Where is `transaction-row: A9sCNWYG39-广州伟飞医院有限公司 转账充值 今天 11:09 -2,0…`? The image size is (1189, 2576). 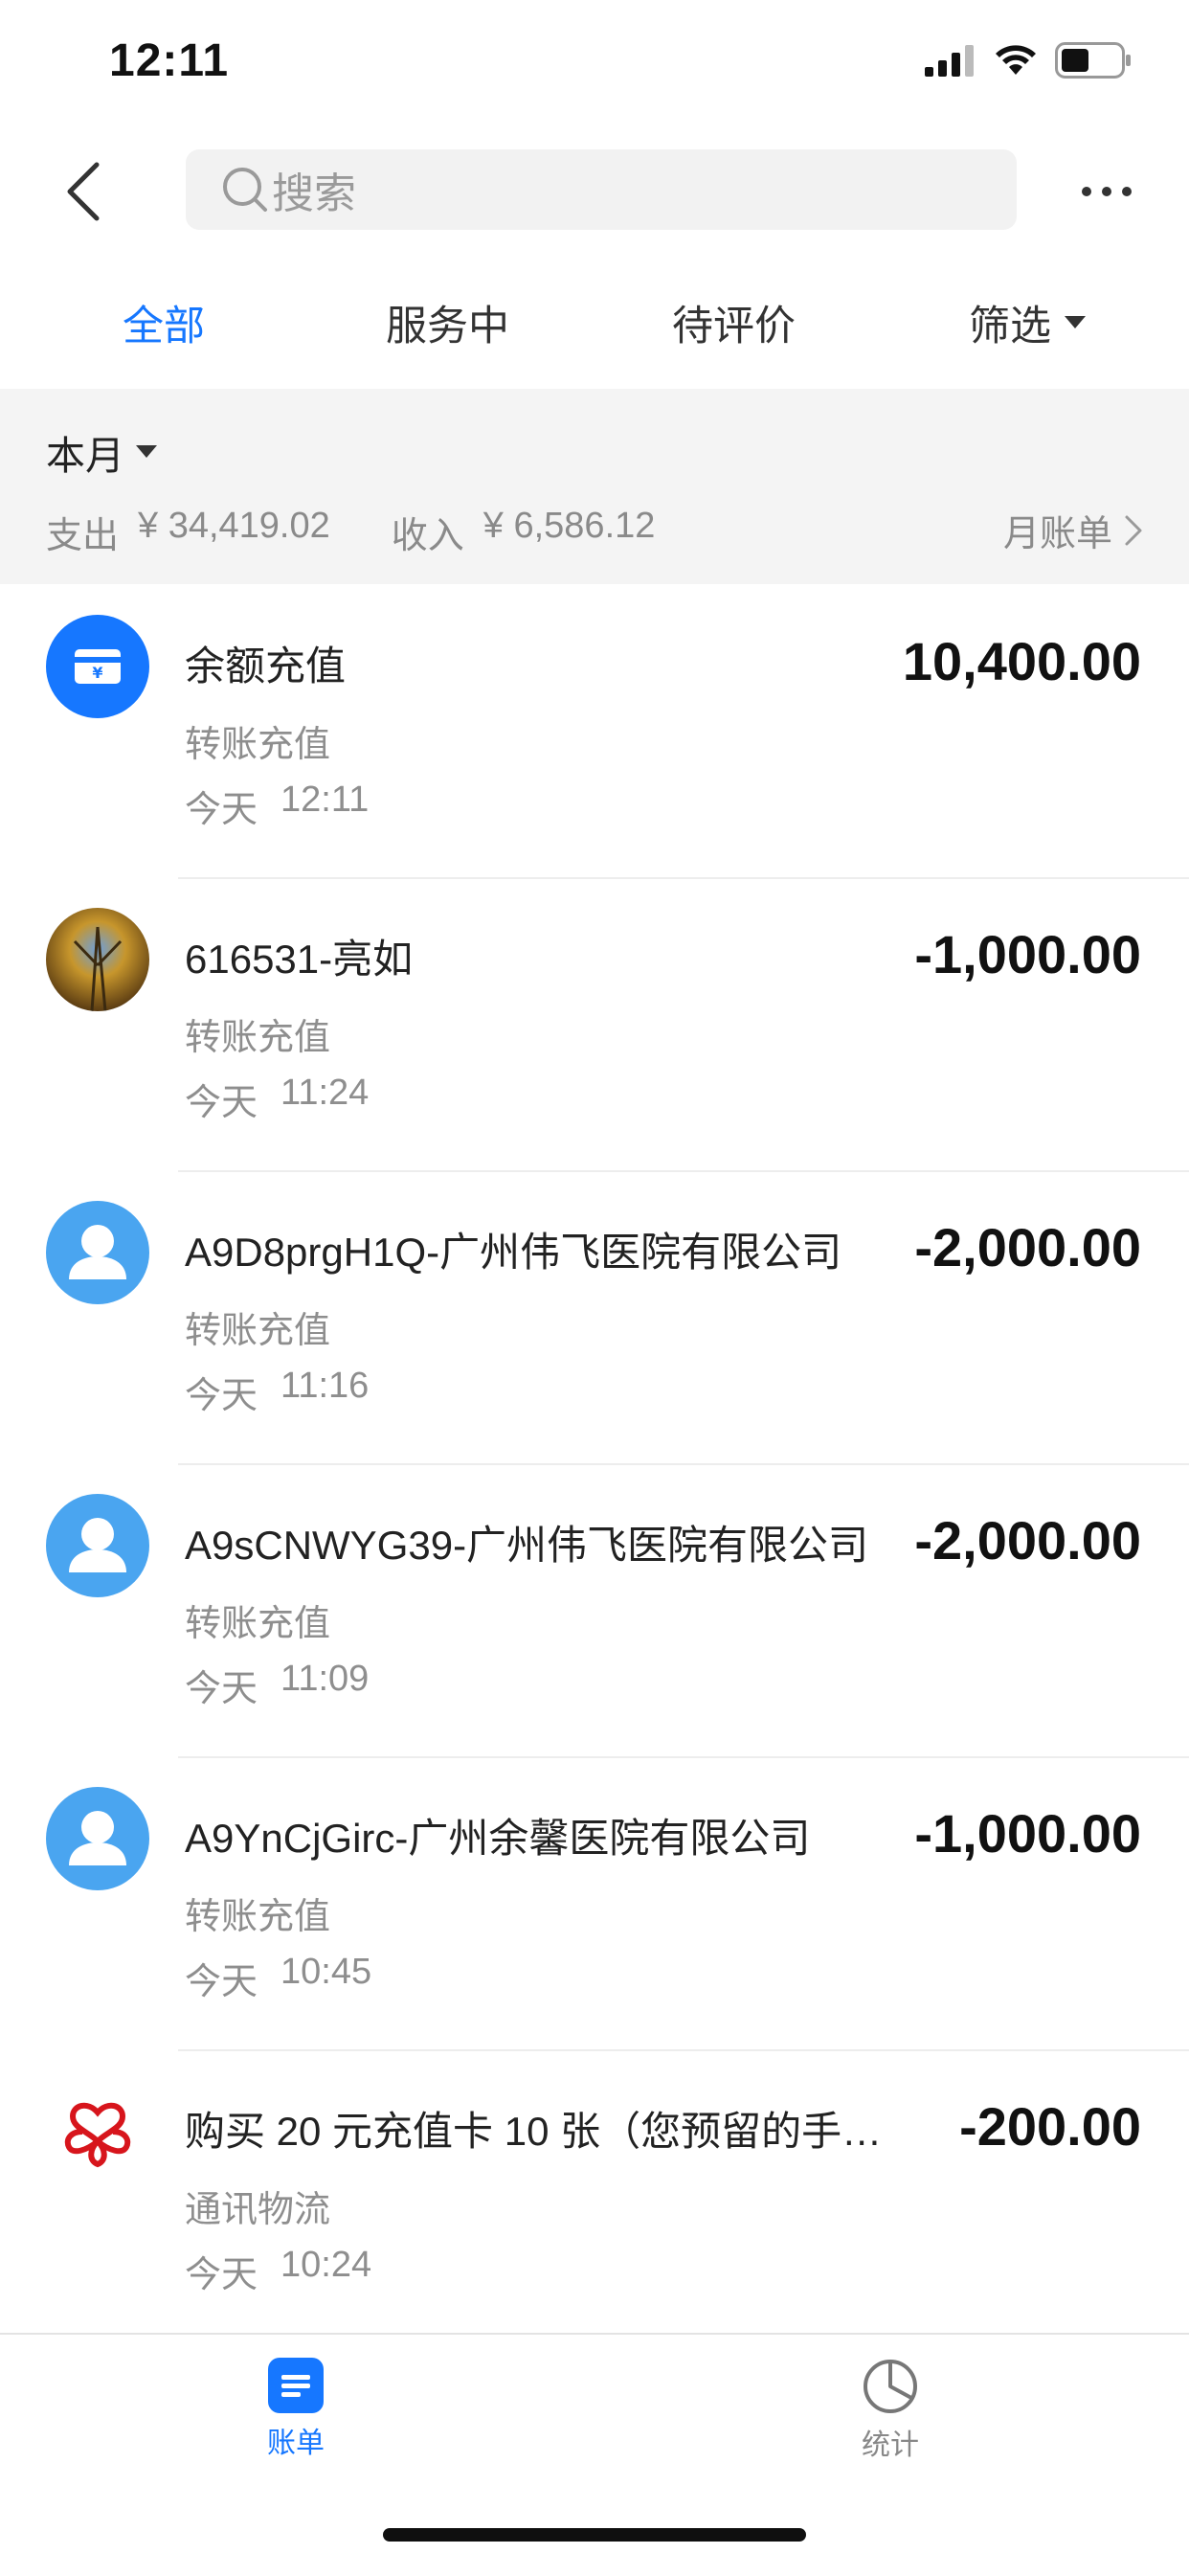 transaction-row: A9sCNWYG39-广州伟飞医院有限公司 转账充值 今天 11:09 -2,0… is located at coordinates (594, 1611).